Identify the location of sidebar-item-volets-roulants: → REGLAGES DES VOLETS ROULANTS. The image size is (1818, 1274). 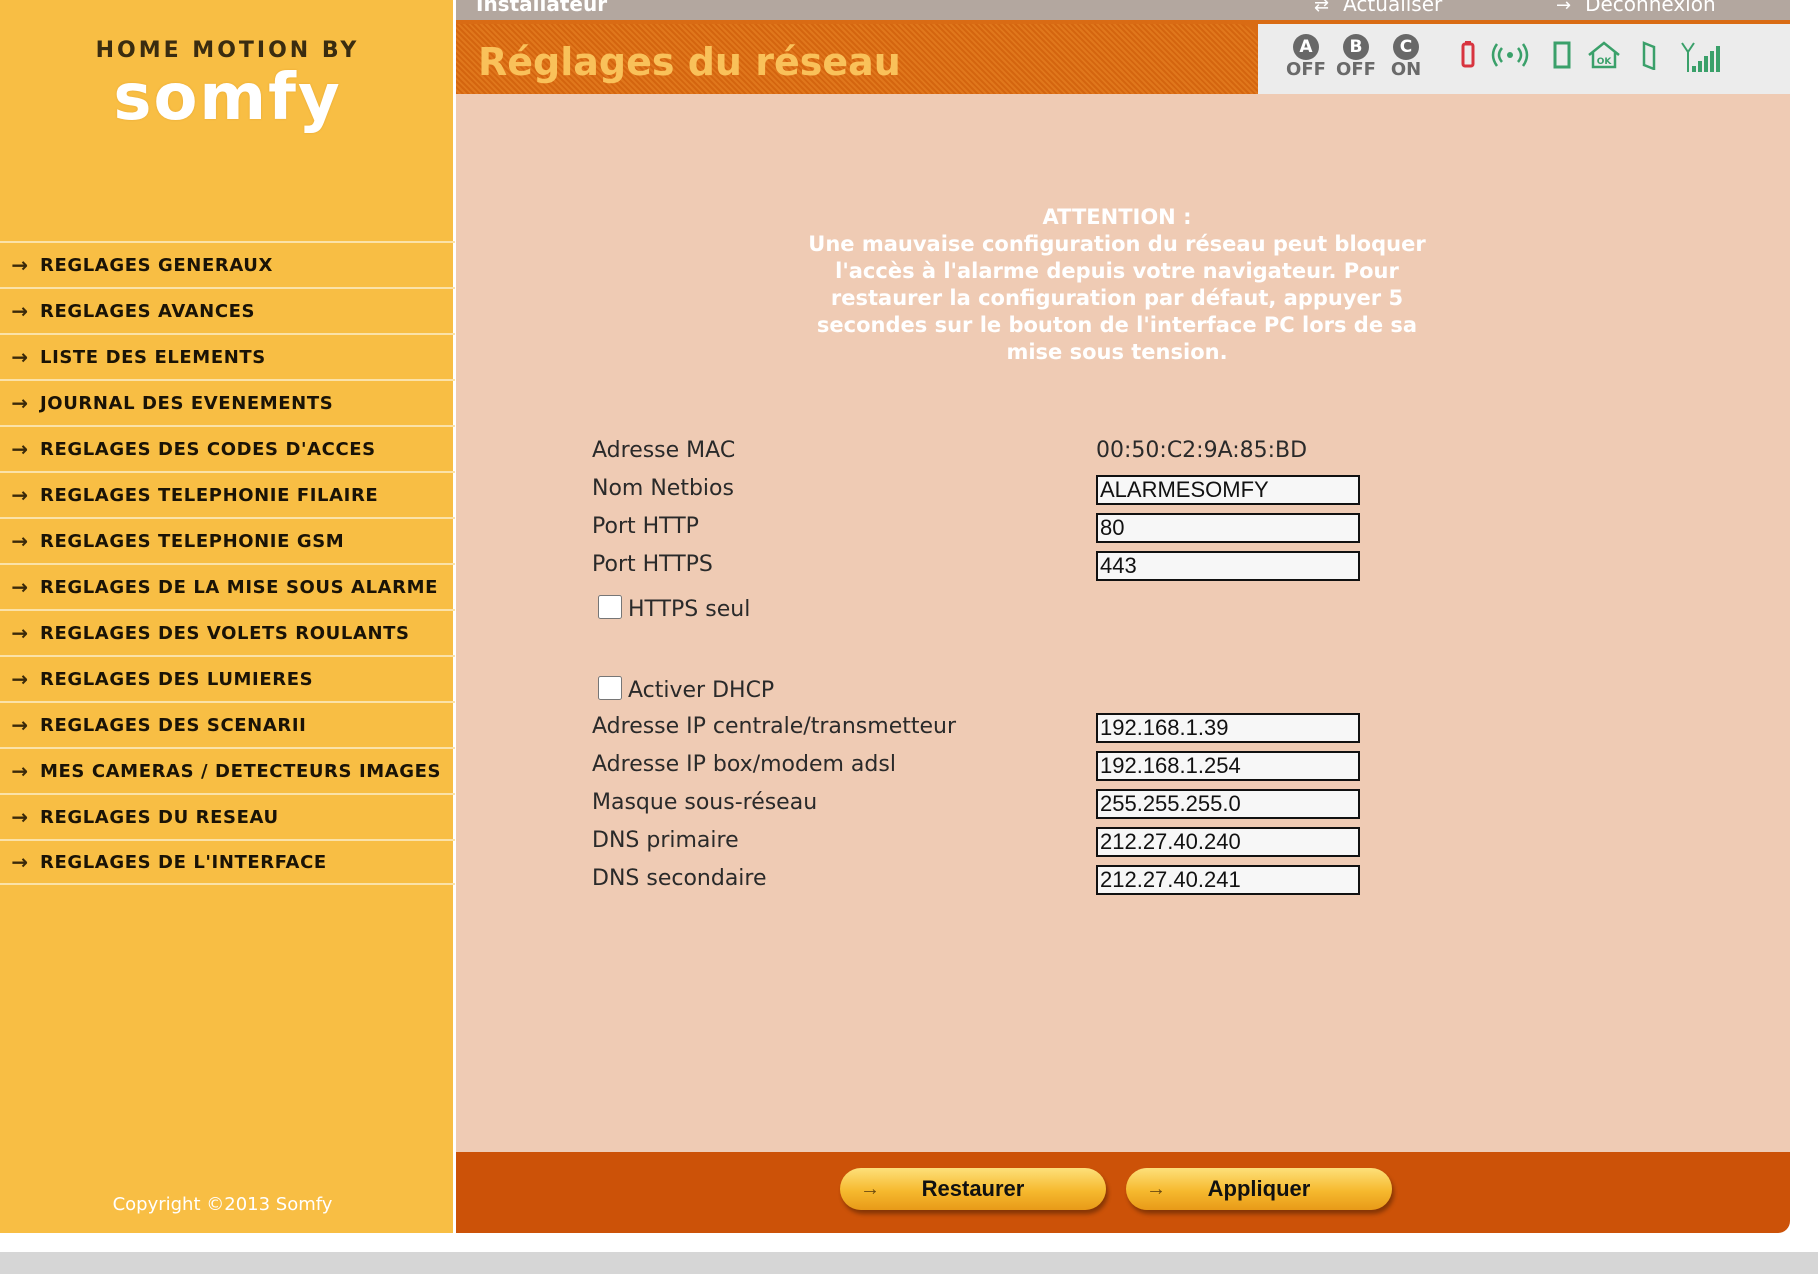
(227, 632).